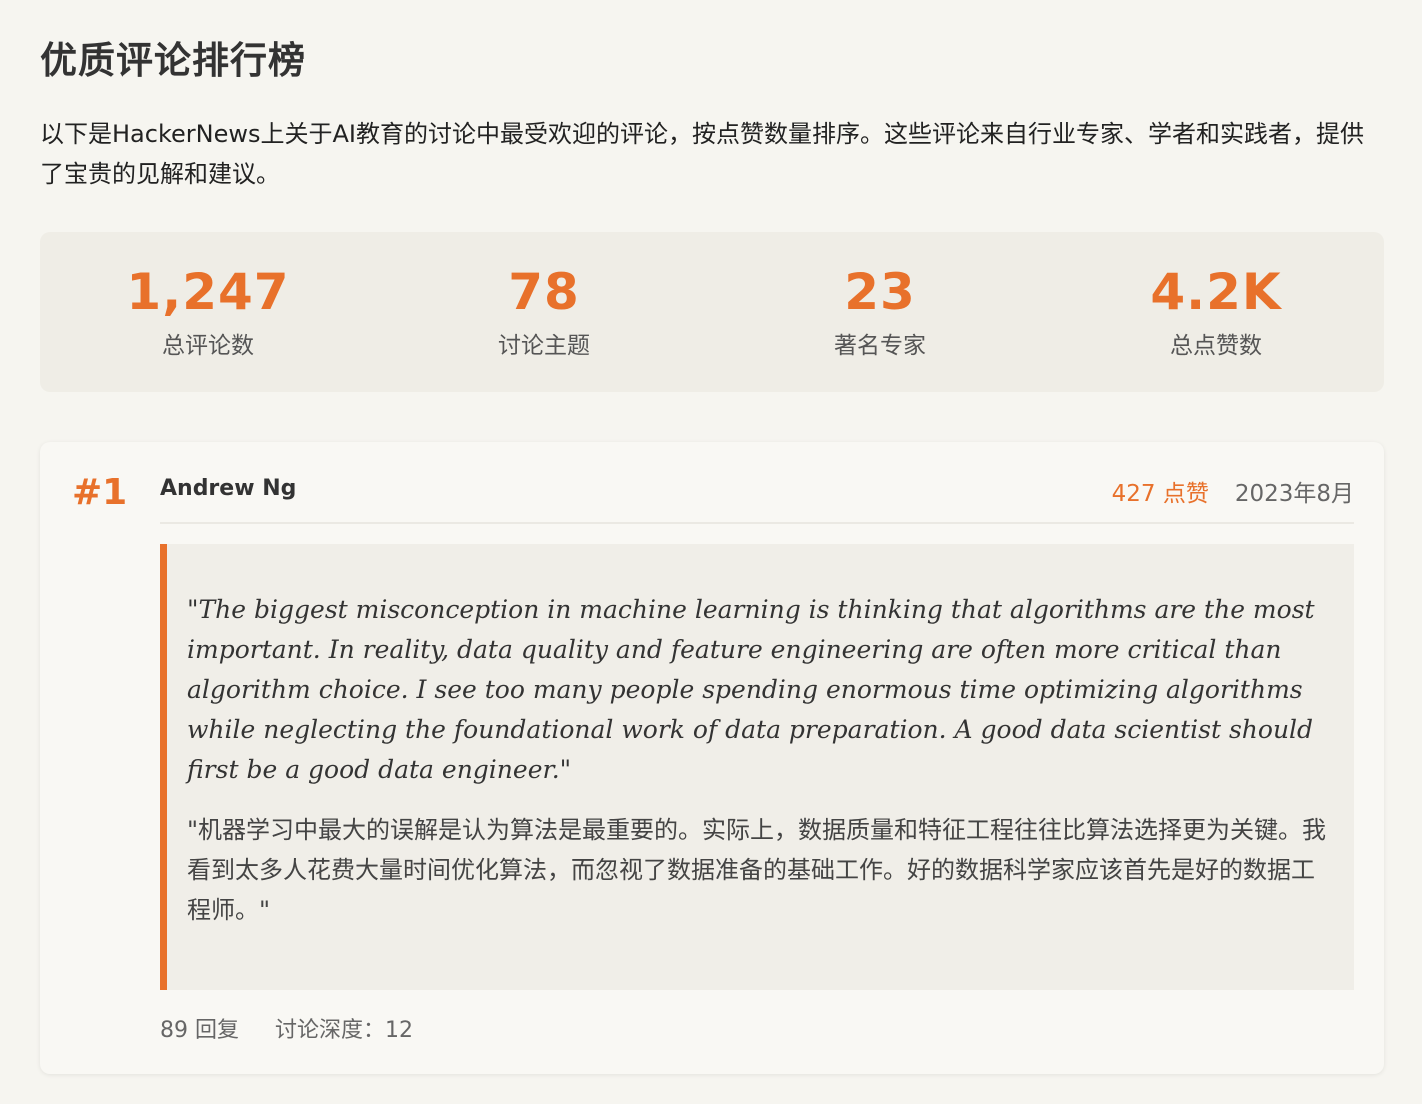  What do you see at coordinates (880, 292) in the screenshot?
I see `stat-value: 23` at bounding box center [880, 292].